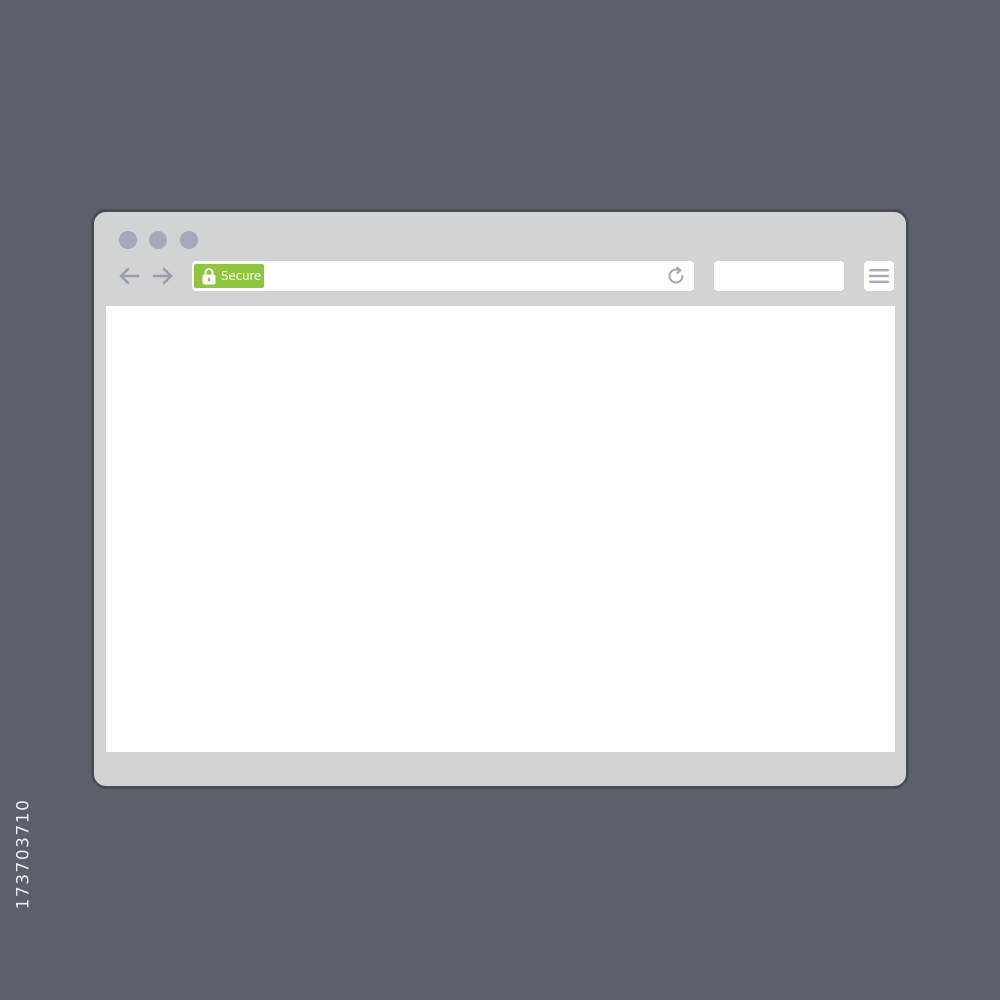 This screenshot has height=1000, width=1000. What do you see at coordinates (459, 276) in the screenshot?
I see `url-input` at bounding box center [459, 276].